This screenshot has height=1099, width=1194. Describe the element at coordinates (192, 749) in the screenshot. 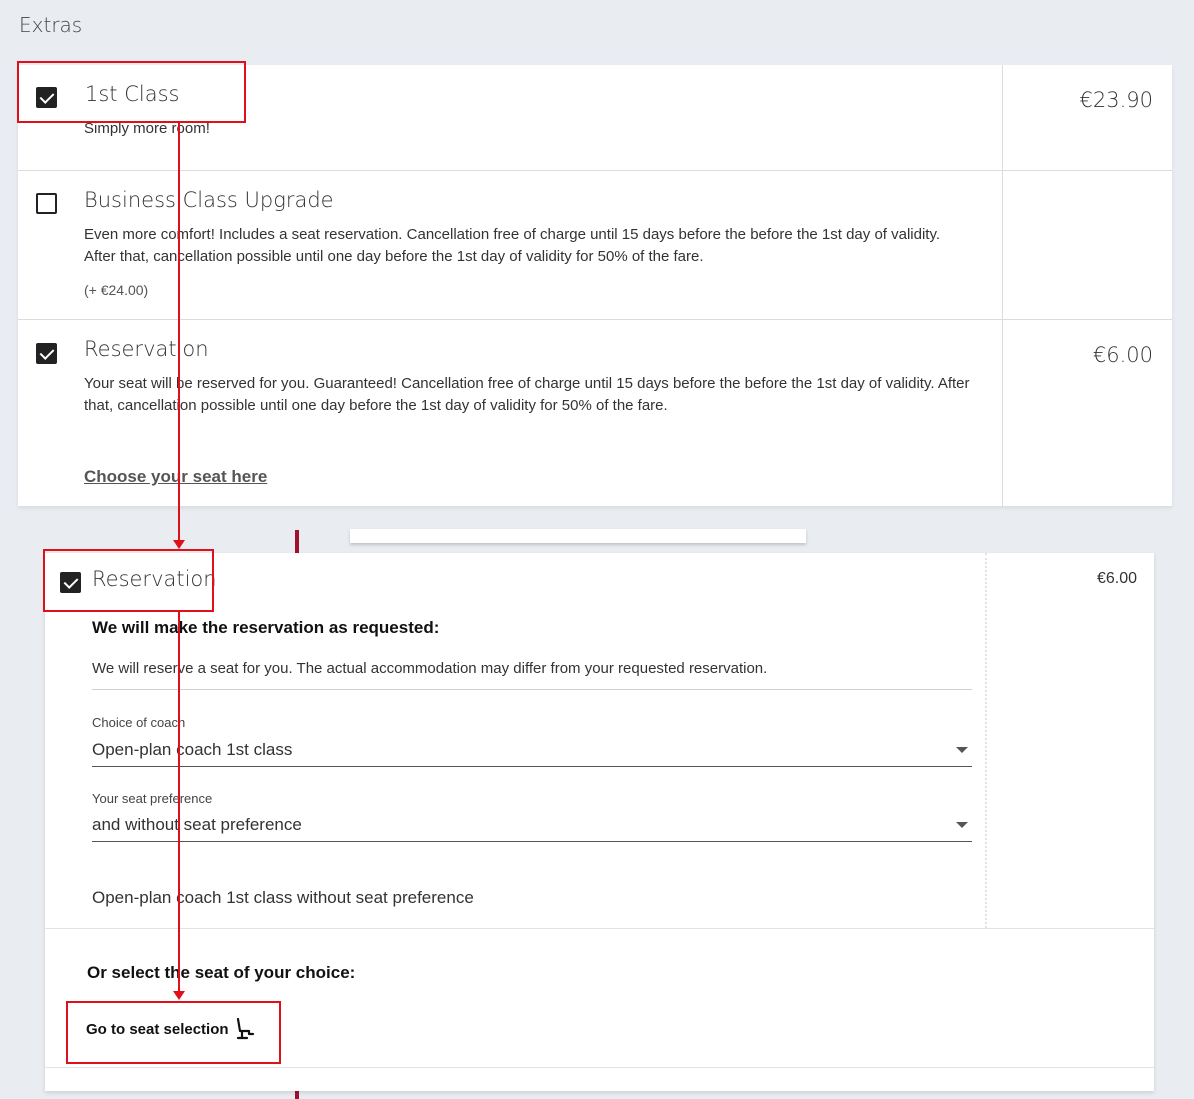

I see `coach-select-value: Open-plan coach 1st class` at that location.